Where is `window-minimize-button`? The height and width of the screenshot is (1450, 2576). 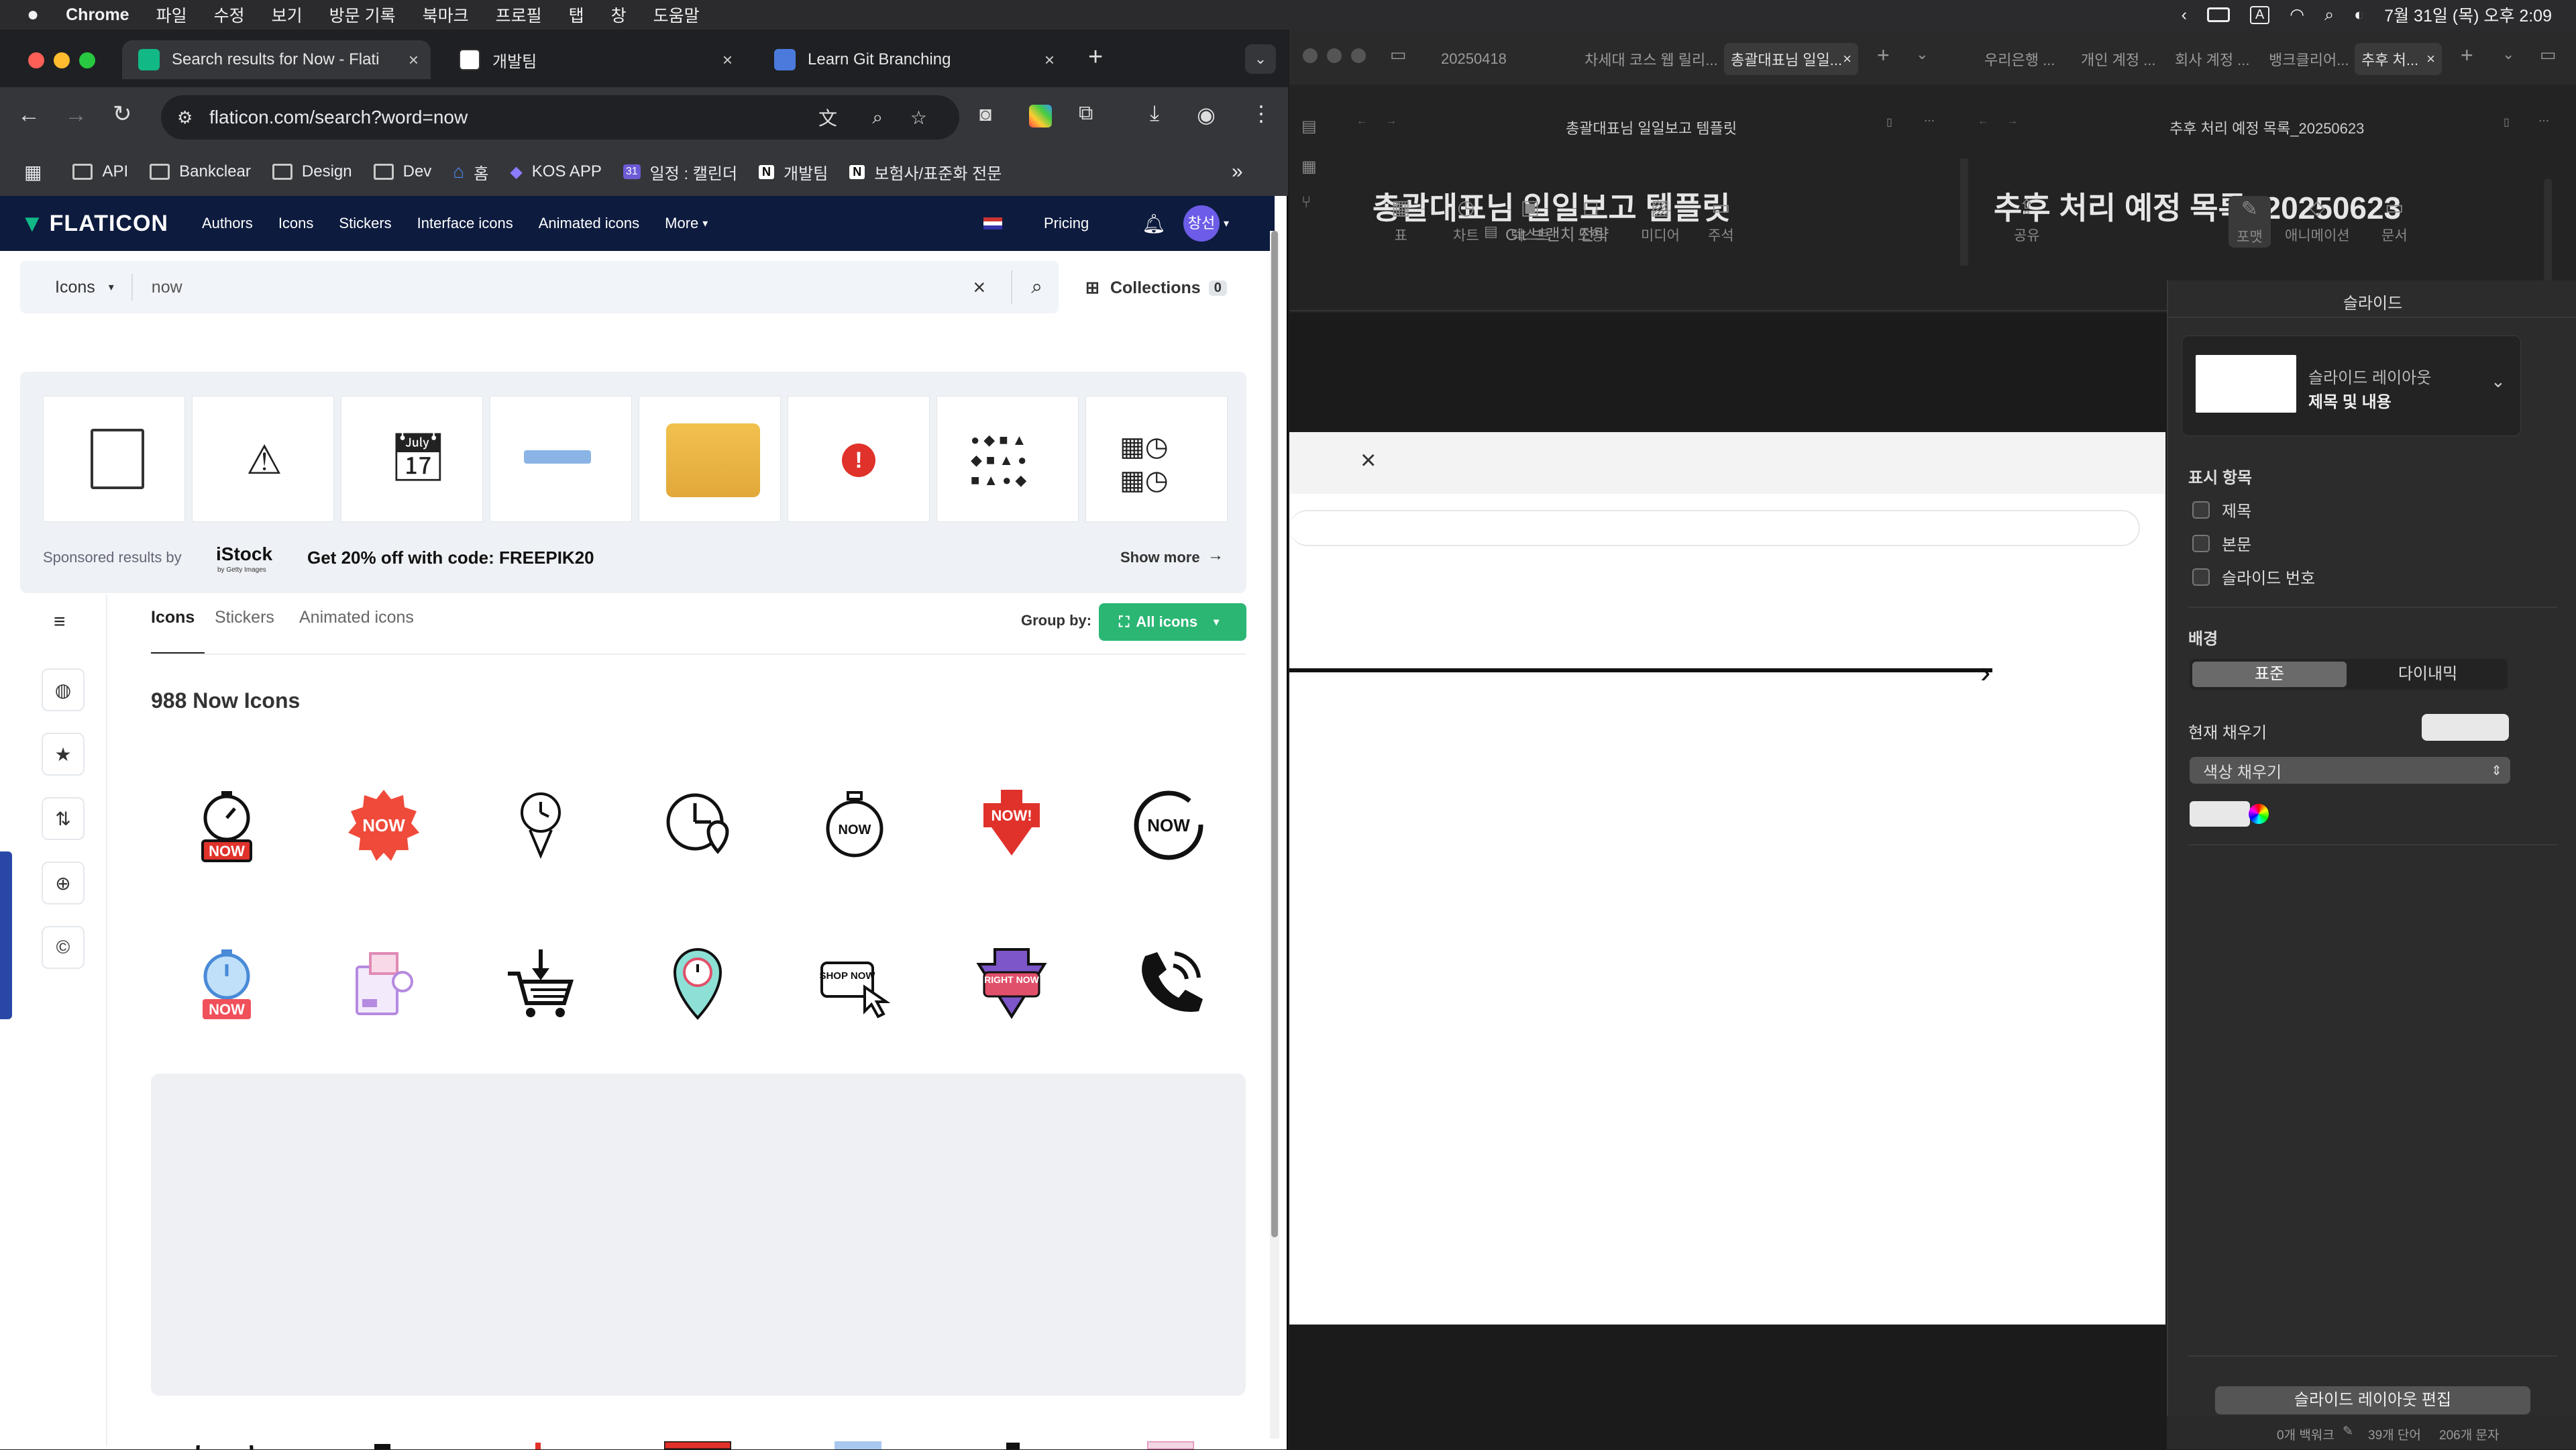
window-minimize-button is located at coordinates (1334, 55).